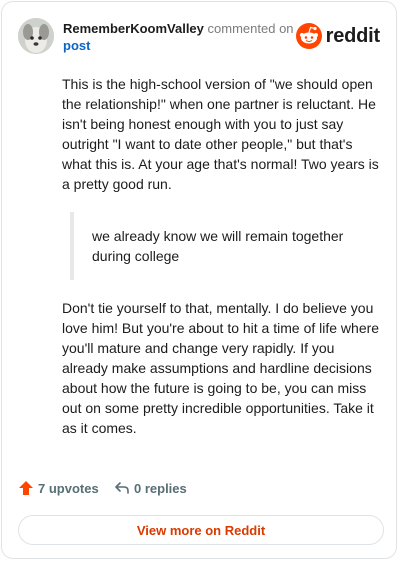  Describe the element at coordinates (353, 35) in the screenshot. I see `reddit-wordmark: reddit` at that location.